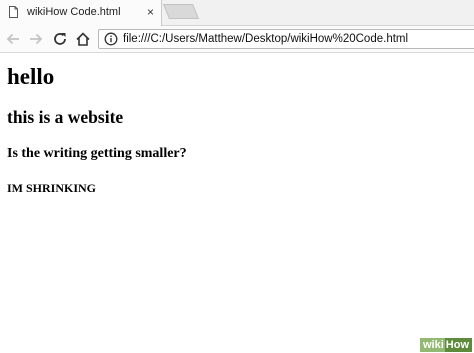 The width and height of the screenshot is (474, 353). I want to click on tab-close-button: ×, so click(150, 12).